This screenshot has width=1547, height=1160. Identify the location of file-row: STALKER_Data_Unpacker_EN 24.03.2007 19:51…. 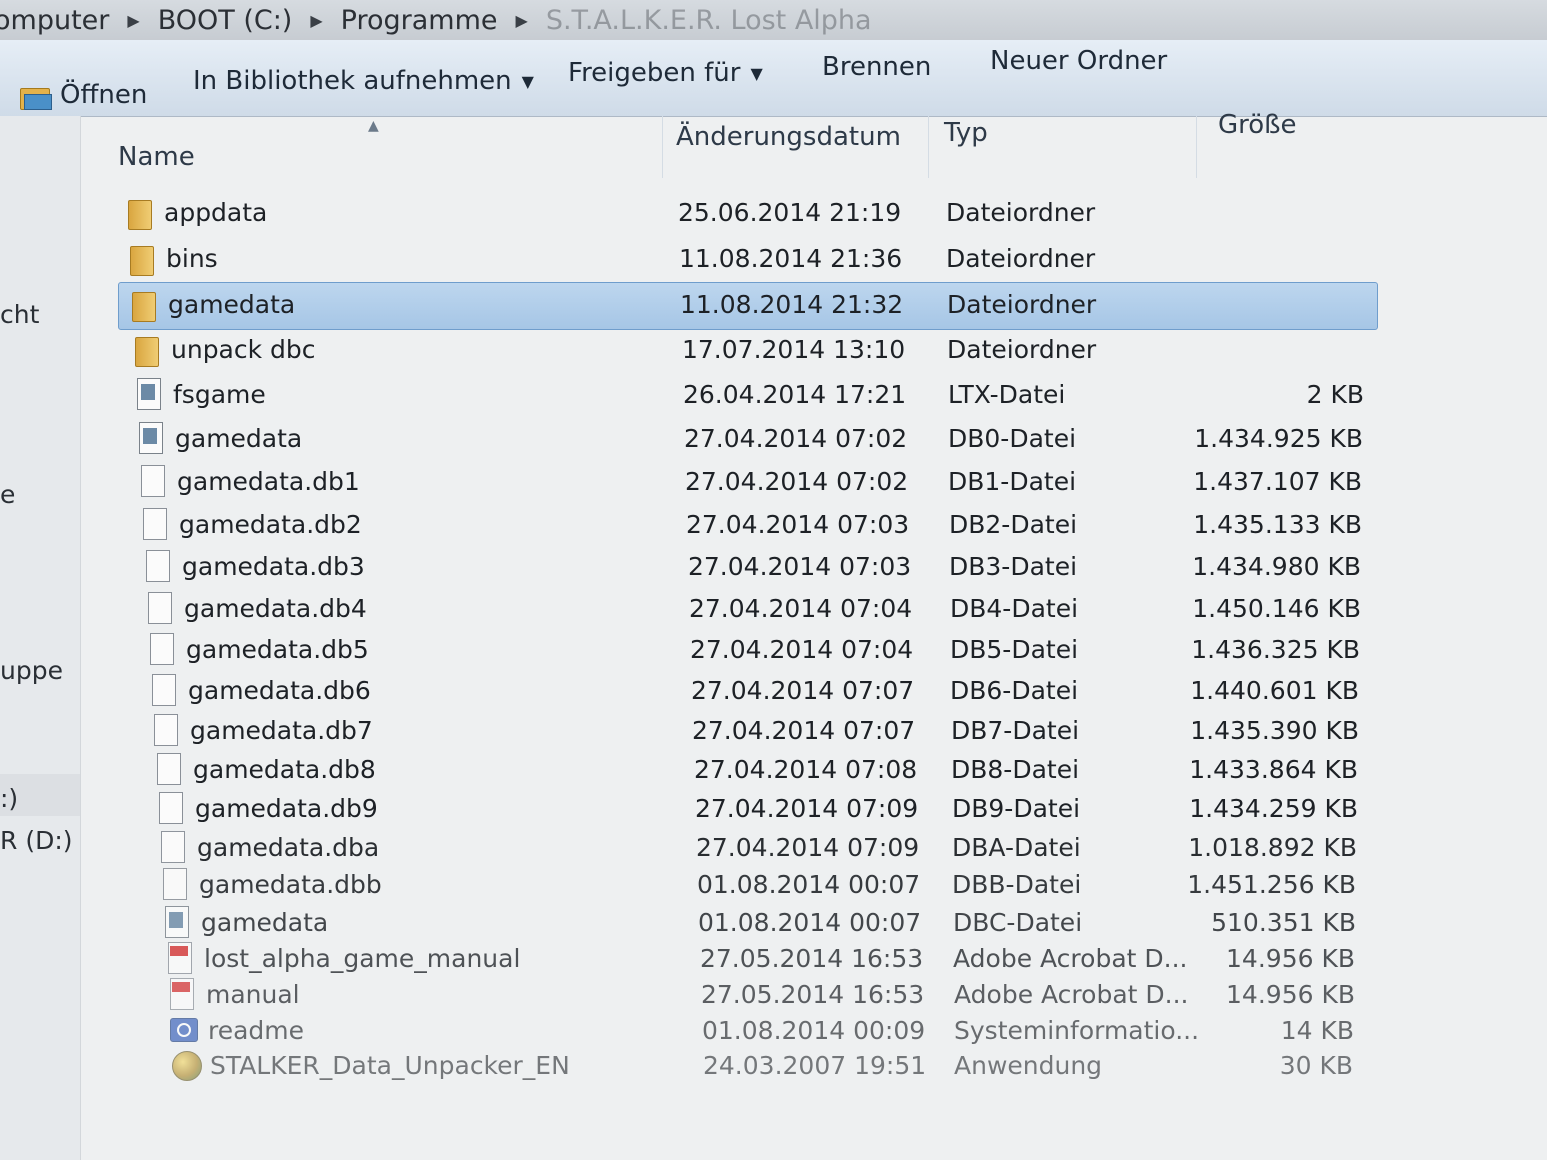
(773, 1067).